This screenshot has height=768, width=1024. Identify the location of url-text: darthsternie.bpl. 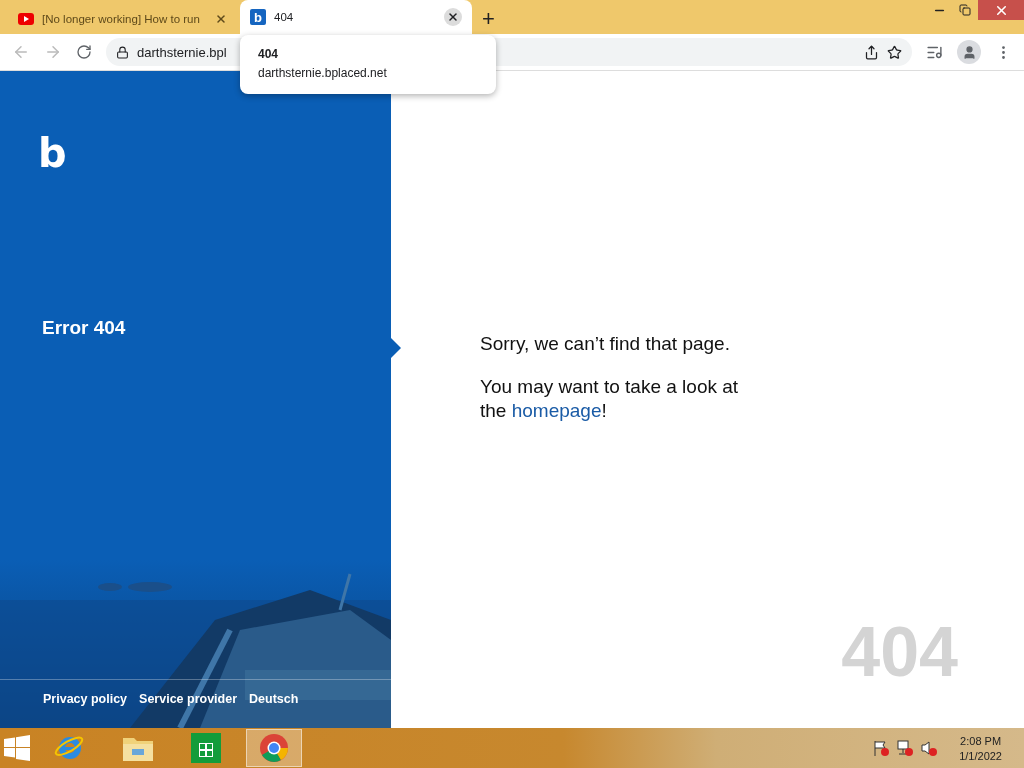
(182, 52).